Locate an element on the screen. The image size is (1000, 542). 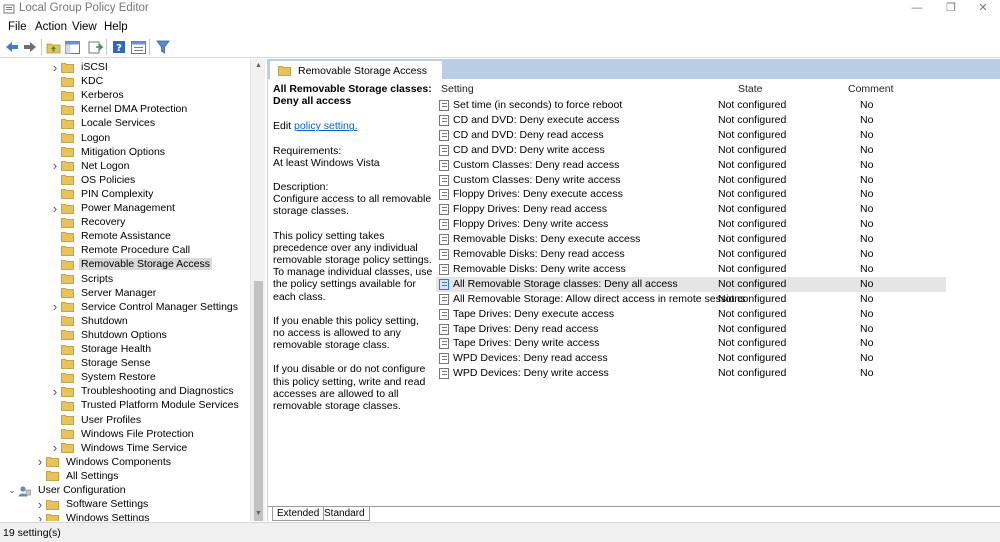
tree-node: Mitigation Options is located at coordinates (108, 152).